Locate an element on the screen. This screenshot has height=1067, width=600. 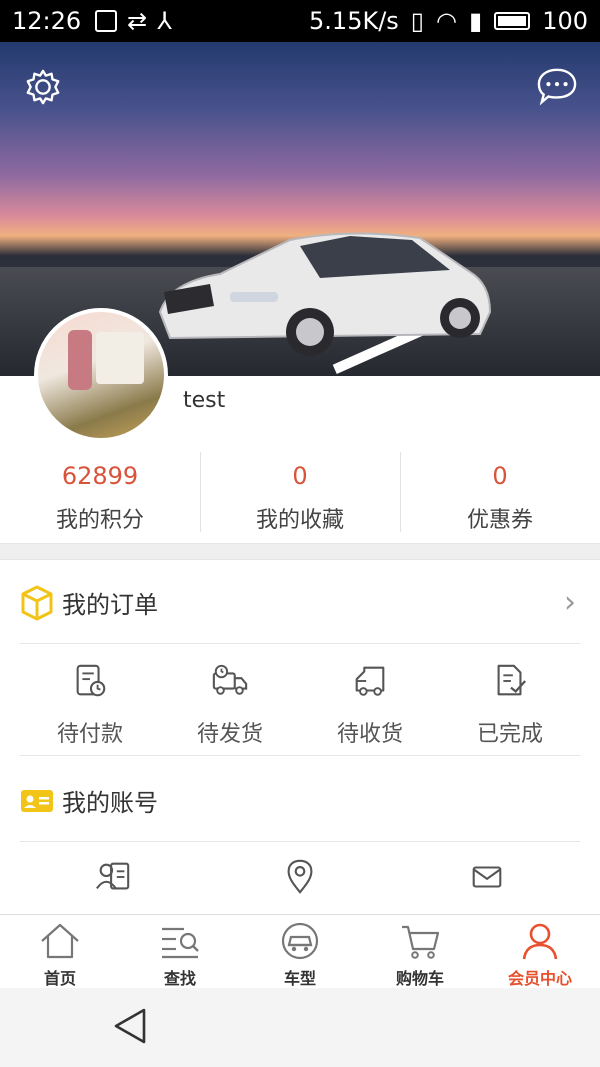
stat-label: 我的积分 is located at coordinates (99, 520).